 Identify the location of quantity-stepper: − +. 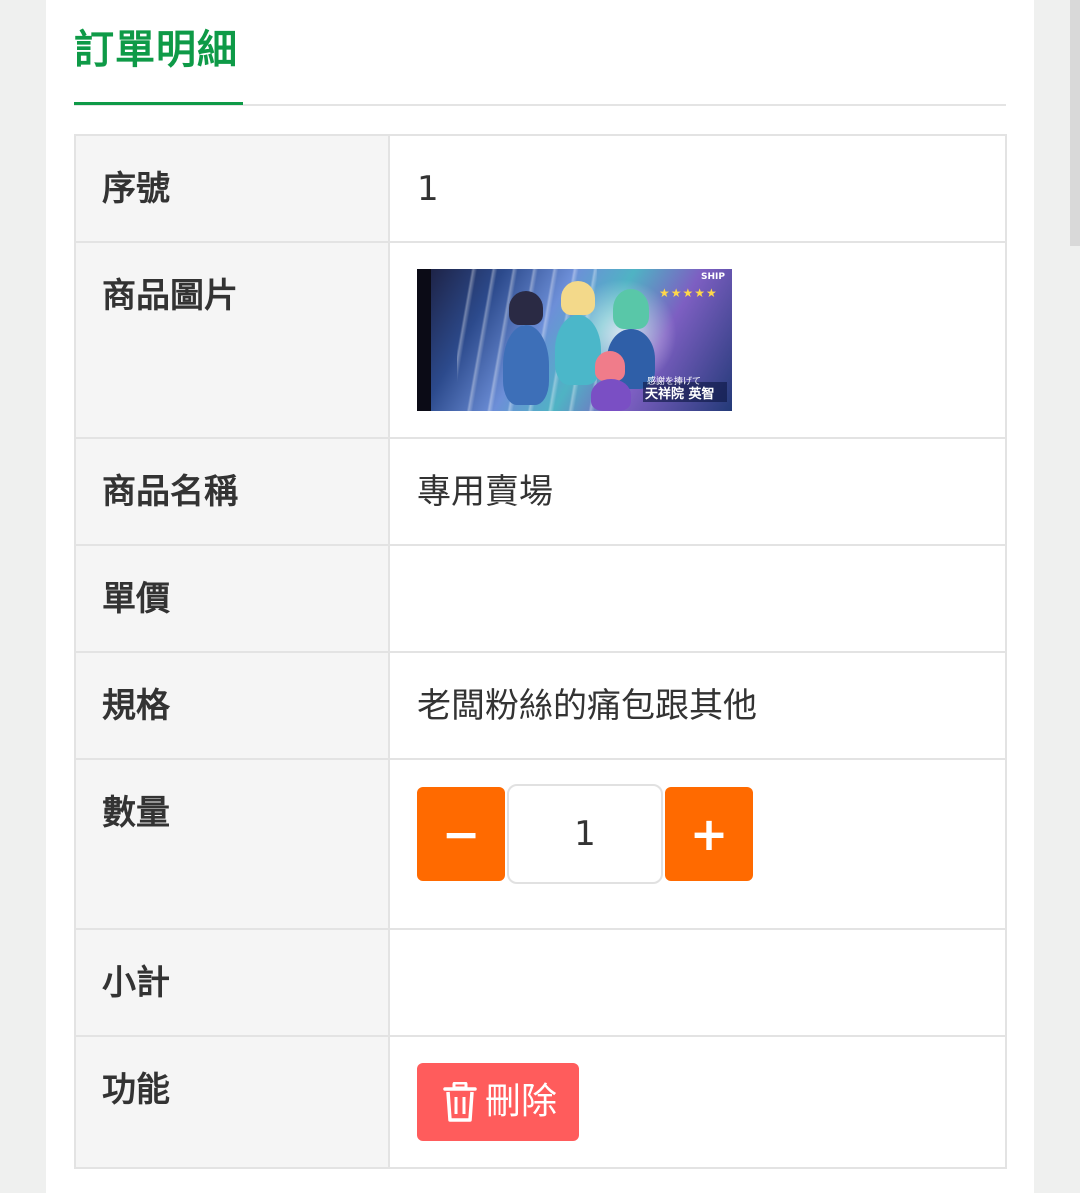
(711, 834).